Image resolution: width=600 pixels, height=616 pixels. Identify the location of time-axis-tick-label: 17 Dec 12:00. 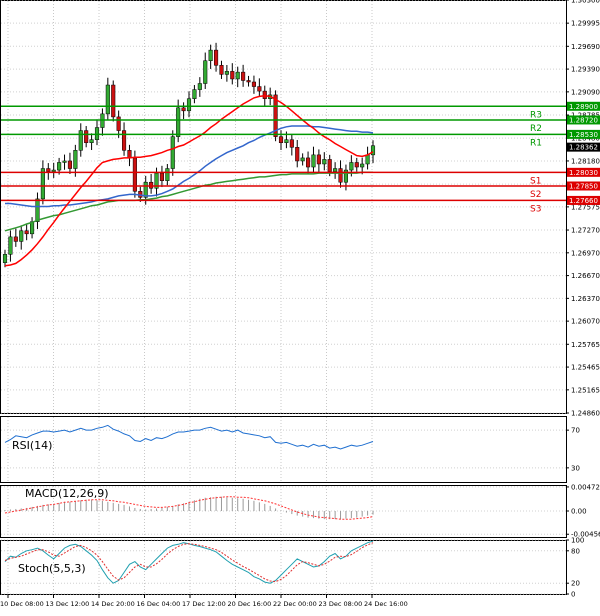
(204, 604).